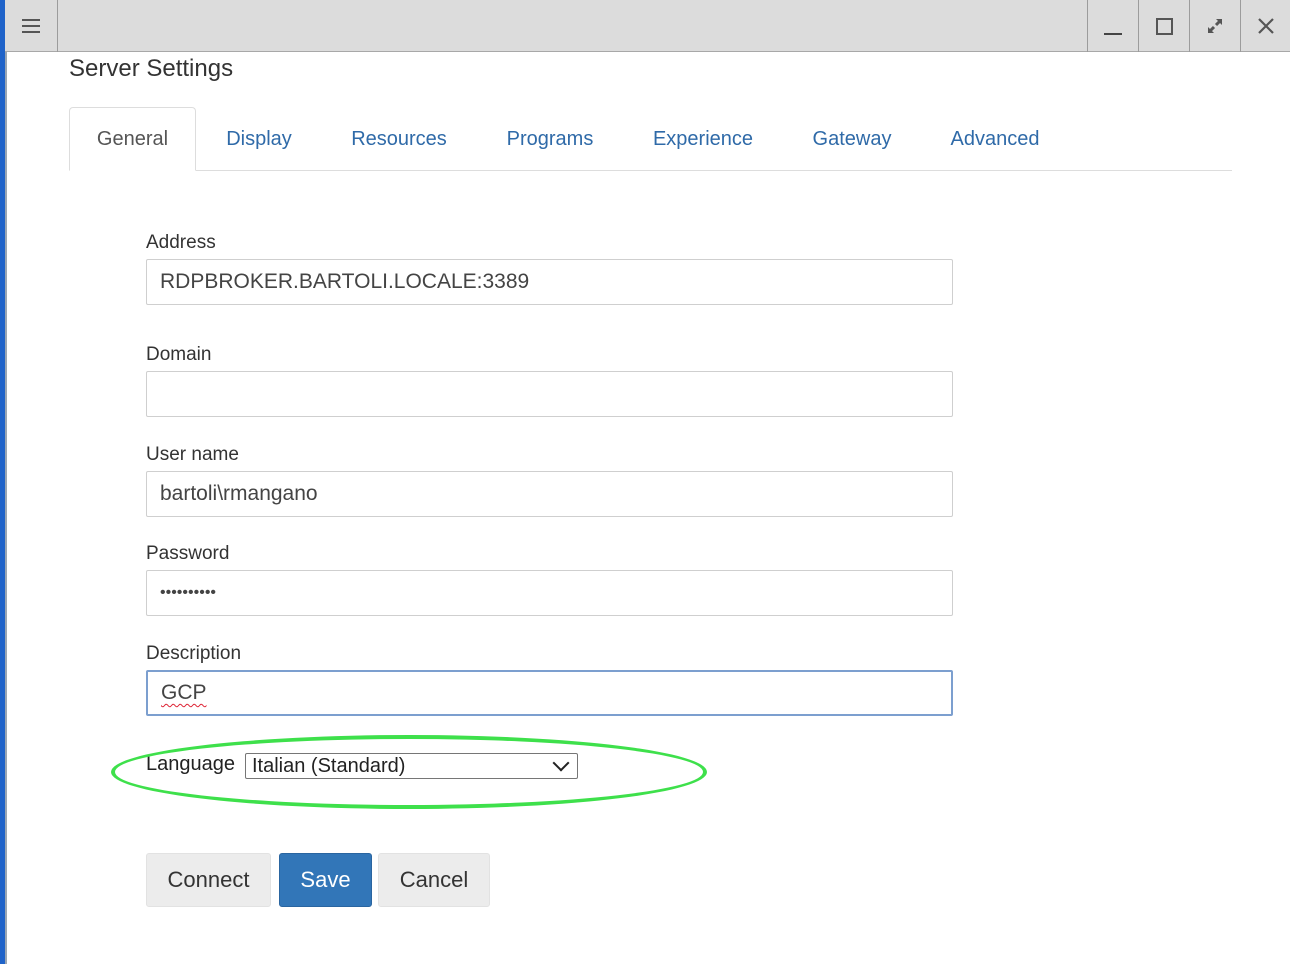  I want to click on tab-resources: Resources, so click(399, 139).